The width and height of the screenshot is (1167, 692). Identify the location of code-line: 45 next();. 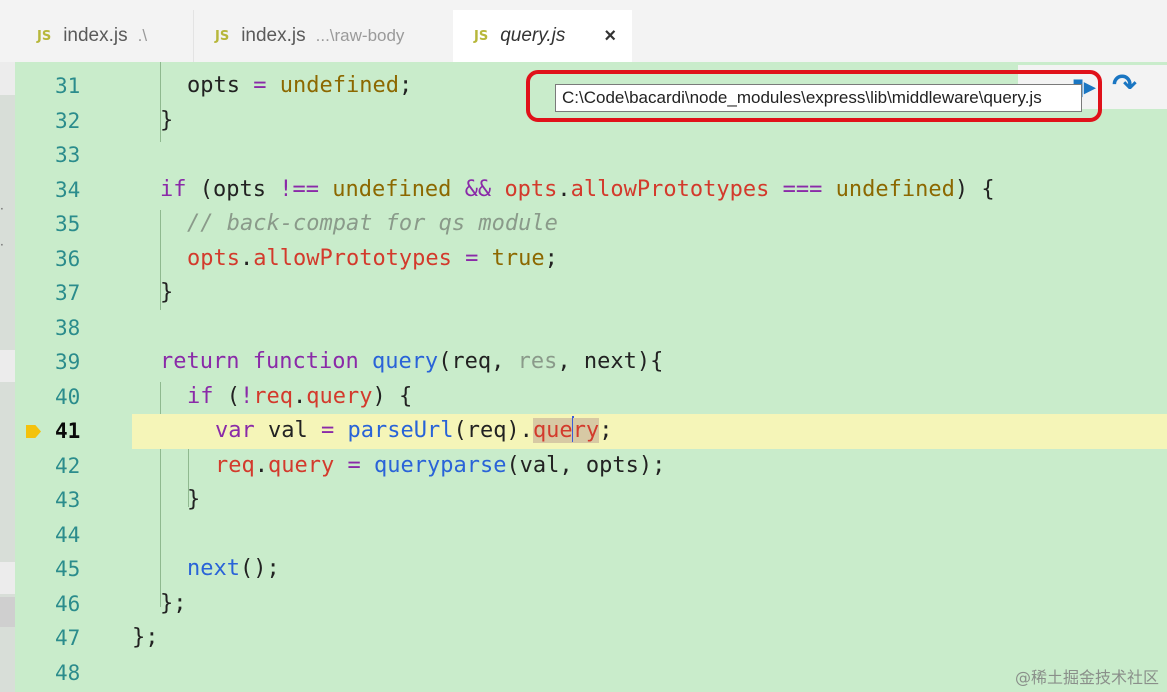
(591, 569).